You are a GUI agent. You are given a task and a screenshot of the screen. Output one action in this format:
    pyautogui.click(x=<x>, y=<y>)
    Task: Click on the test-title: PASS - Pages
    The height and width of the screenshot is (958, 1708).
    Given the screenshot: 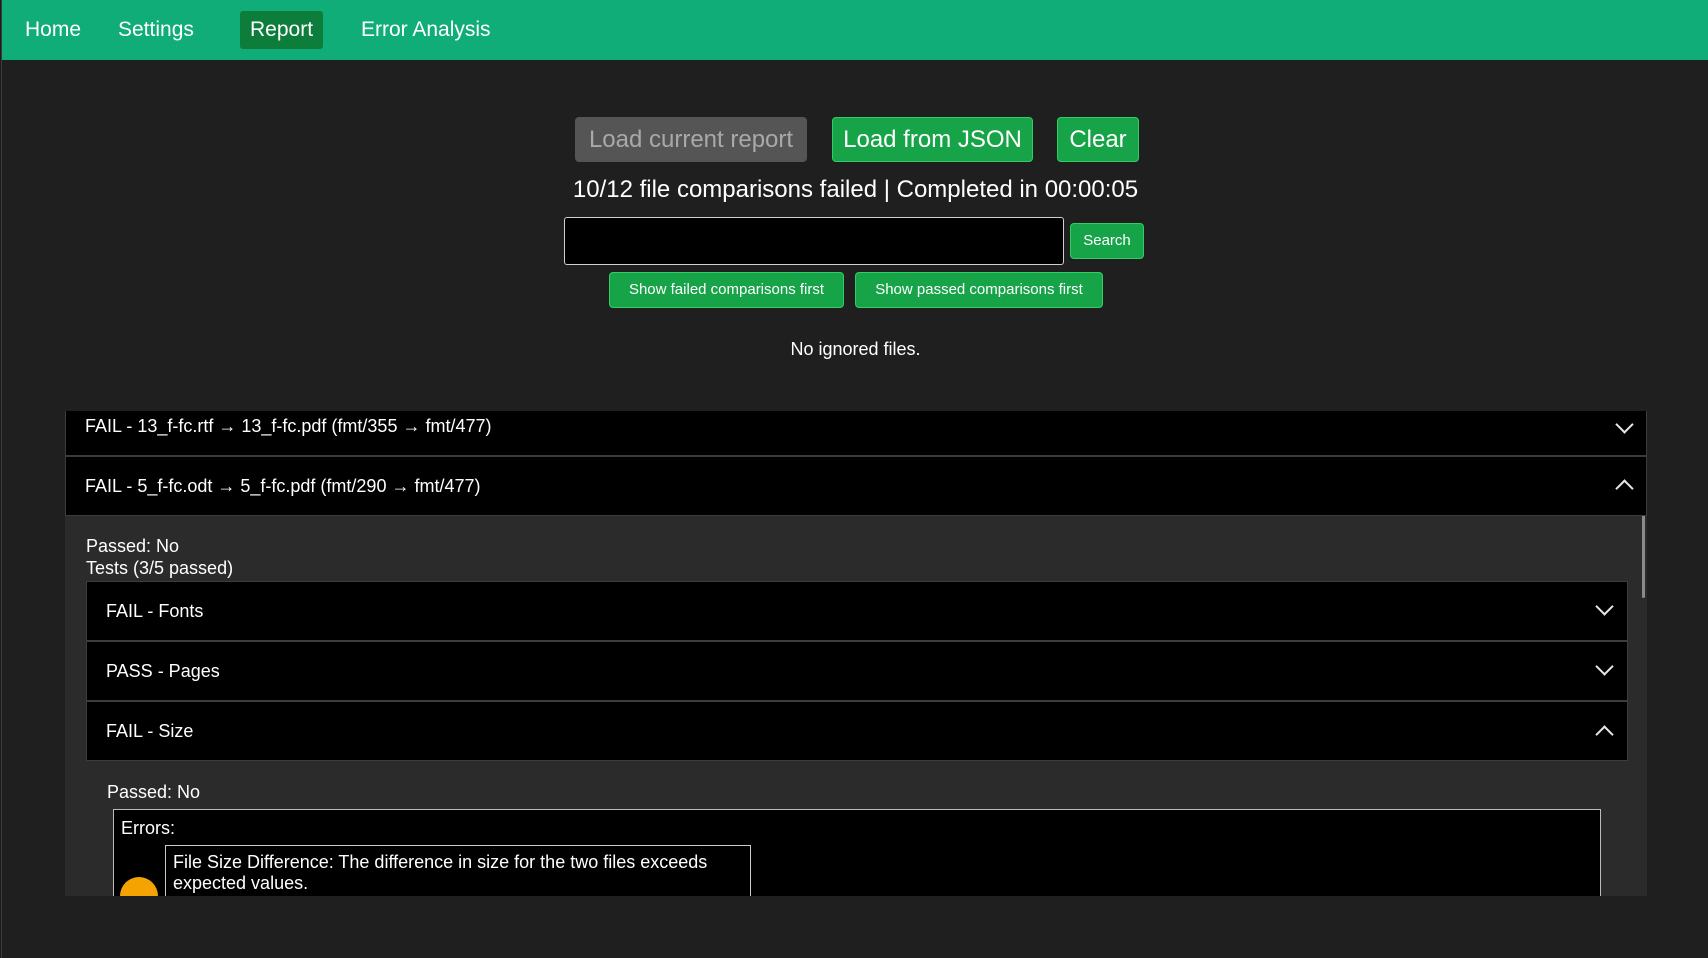 What is the action you would take?
    pyautogui.click(x=163, y=671)
    